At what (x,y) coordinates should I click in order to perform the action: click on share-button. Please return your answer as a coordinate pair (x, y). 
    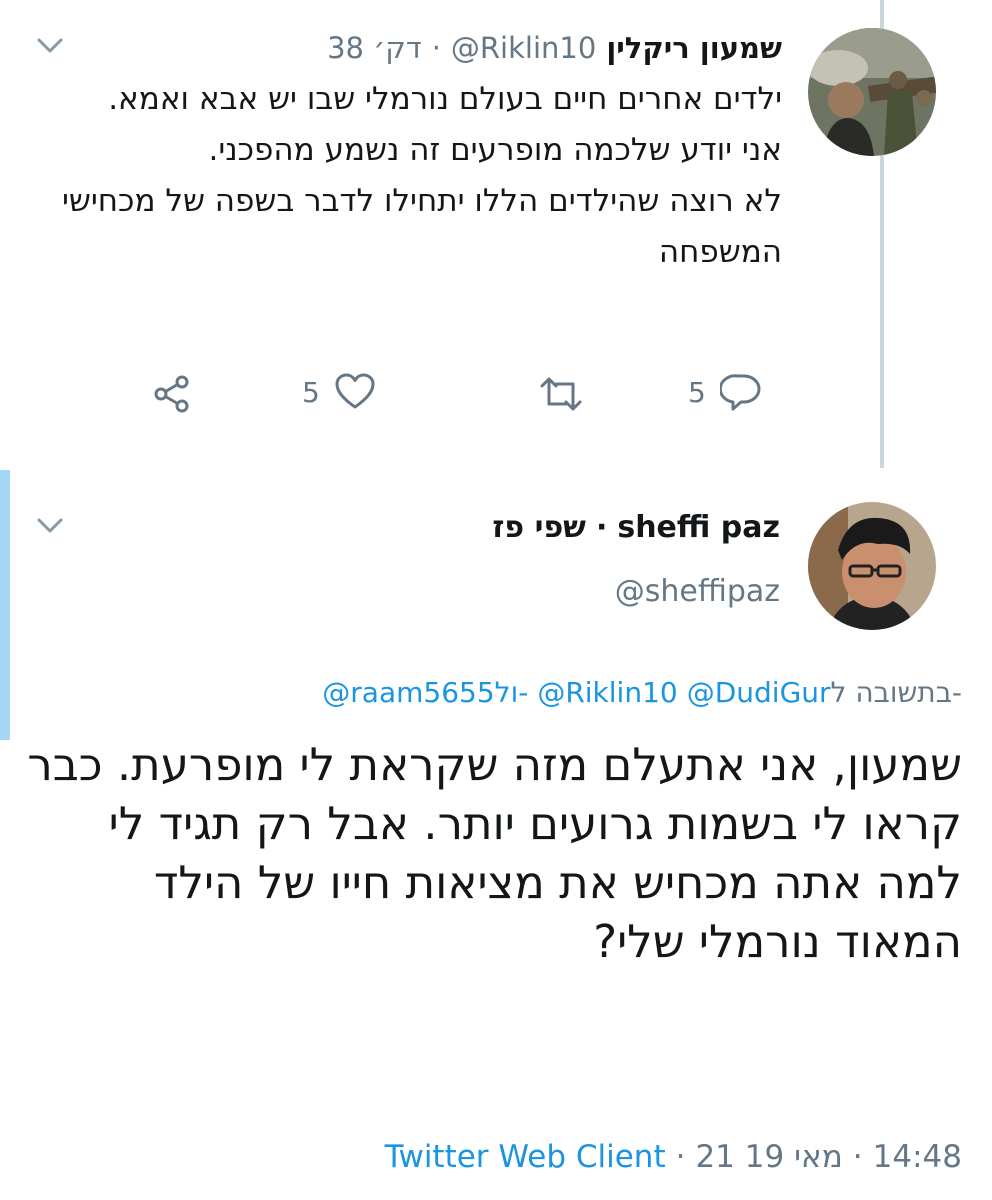
    Looking at the image, I should click on (172, 394).